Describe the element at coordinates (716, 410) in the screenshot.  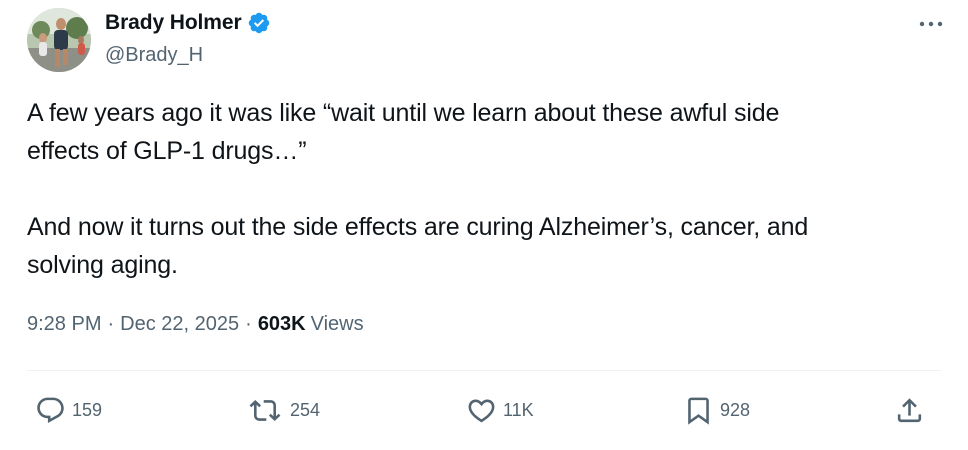
I see `bookmark-button: 928` at that location.